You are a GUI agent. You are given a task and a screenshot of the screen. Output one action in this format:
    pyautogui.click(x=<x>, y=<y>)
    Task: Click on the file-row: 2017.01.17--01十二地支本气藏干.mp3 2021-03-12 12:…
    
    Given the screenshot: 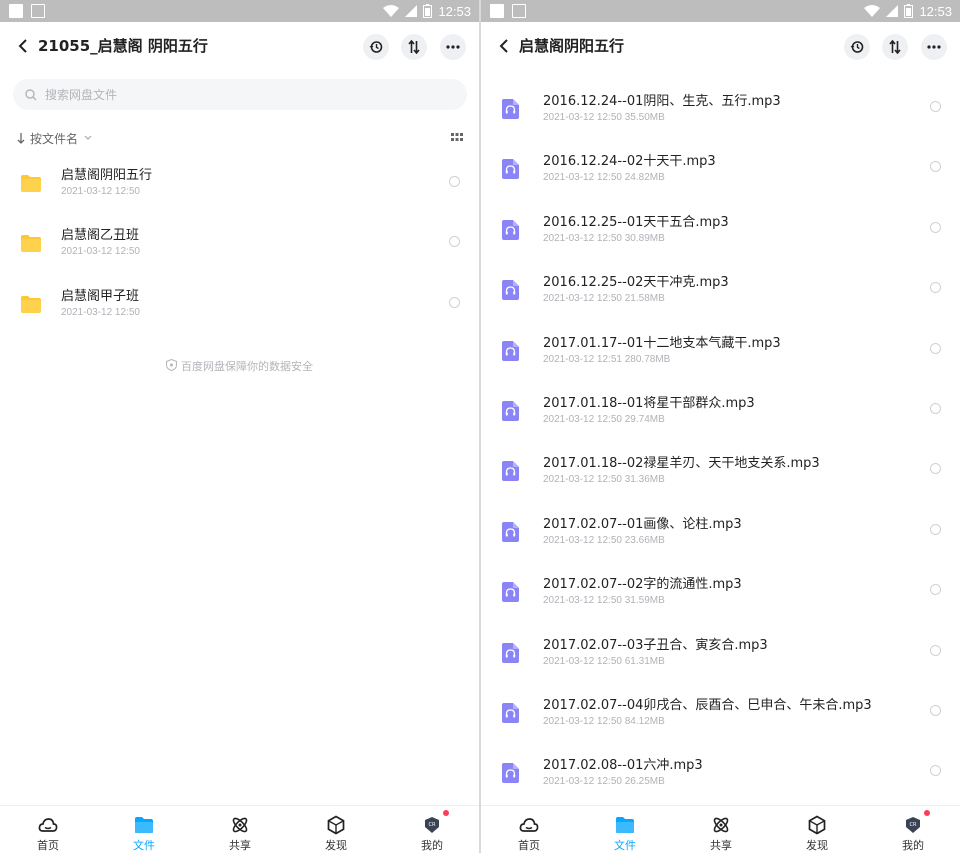 What is the action you would take?
    pyautogui.click(x=720, y=360)
    